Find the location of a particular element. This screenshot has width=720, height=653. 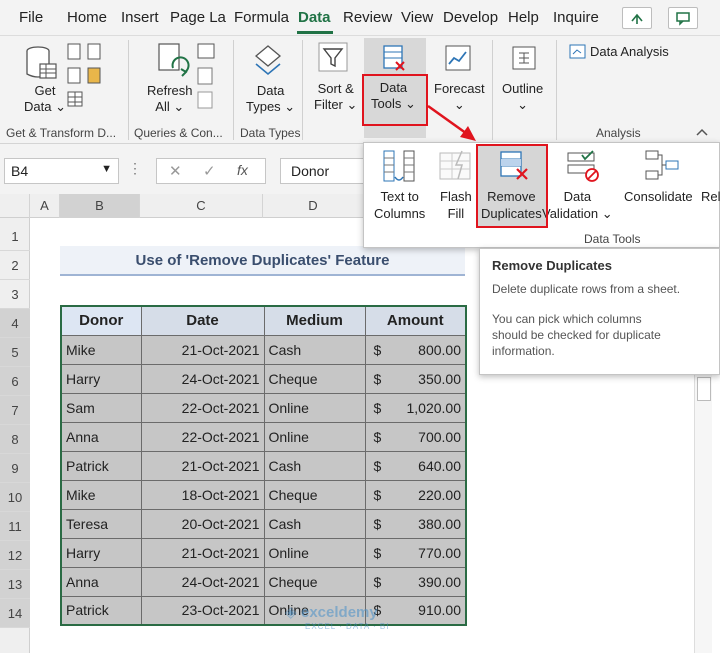

tooltip-text: You can pick which columns is located at coordinates (567, 319).